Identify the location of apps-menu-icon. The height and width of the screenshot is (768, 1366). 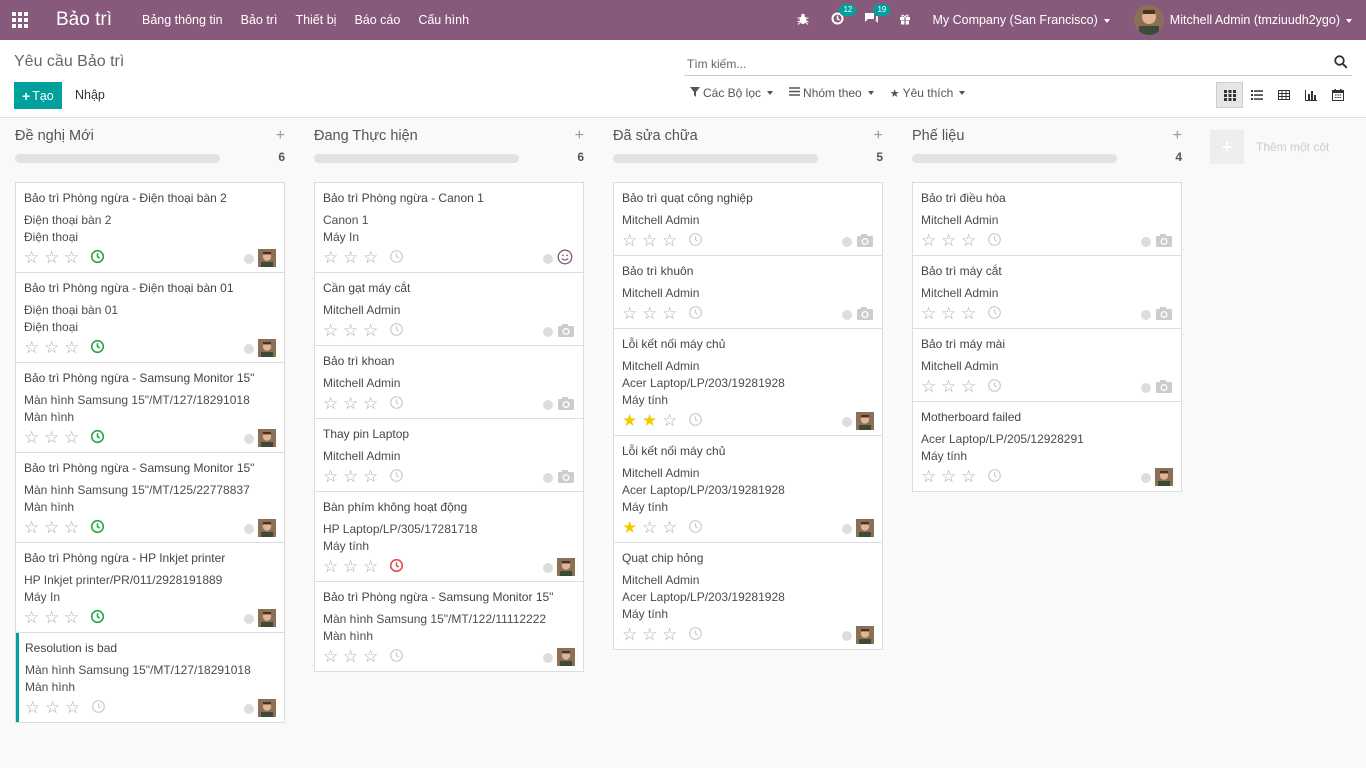
(20, 20).